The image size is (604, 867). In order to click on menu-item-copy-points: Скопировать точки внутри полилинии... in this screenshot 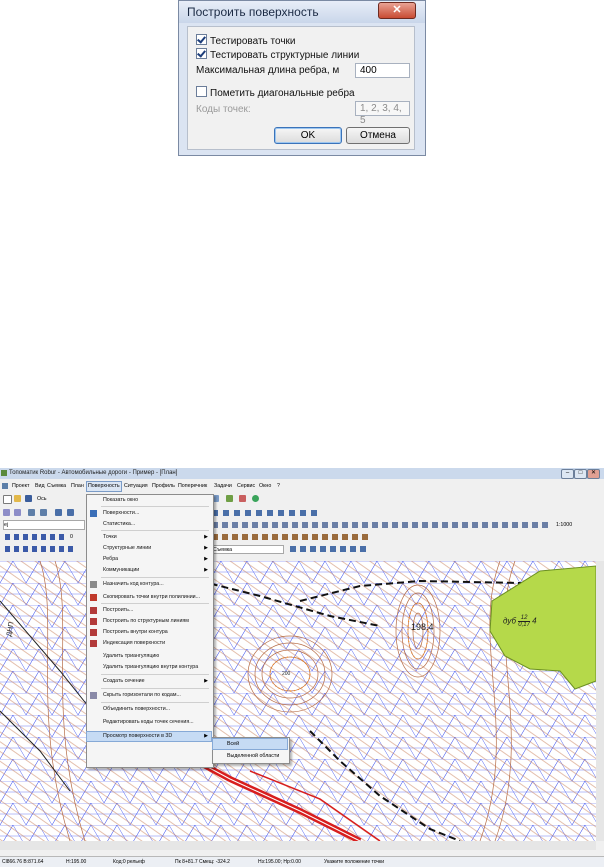, I will do `click(149, 597)`.